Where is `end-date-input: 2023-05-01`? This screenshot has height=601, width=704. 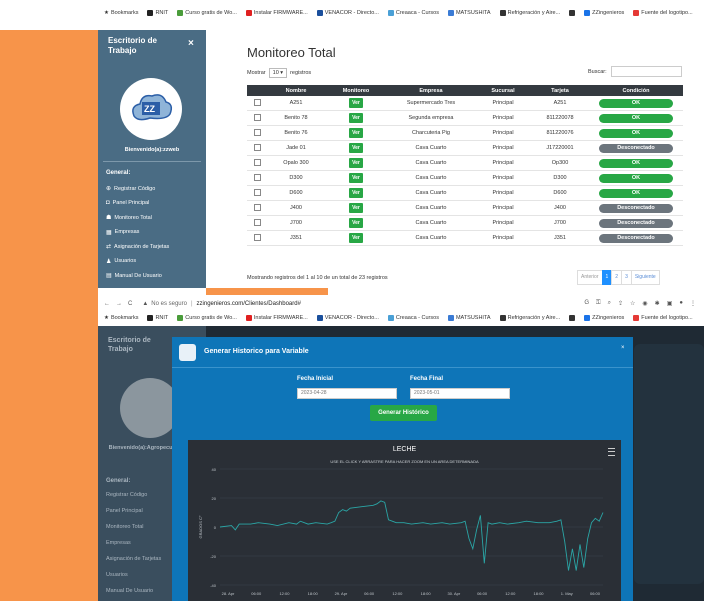
end-date-input: 2023-05-01 is located at coordinates (460, 393).